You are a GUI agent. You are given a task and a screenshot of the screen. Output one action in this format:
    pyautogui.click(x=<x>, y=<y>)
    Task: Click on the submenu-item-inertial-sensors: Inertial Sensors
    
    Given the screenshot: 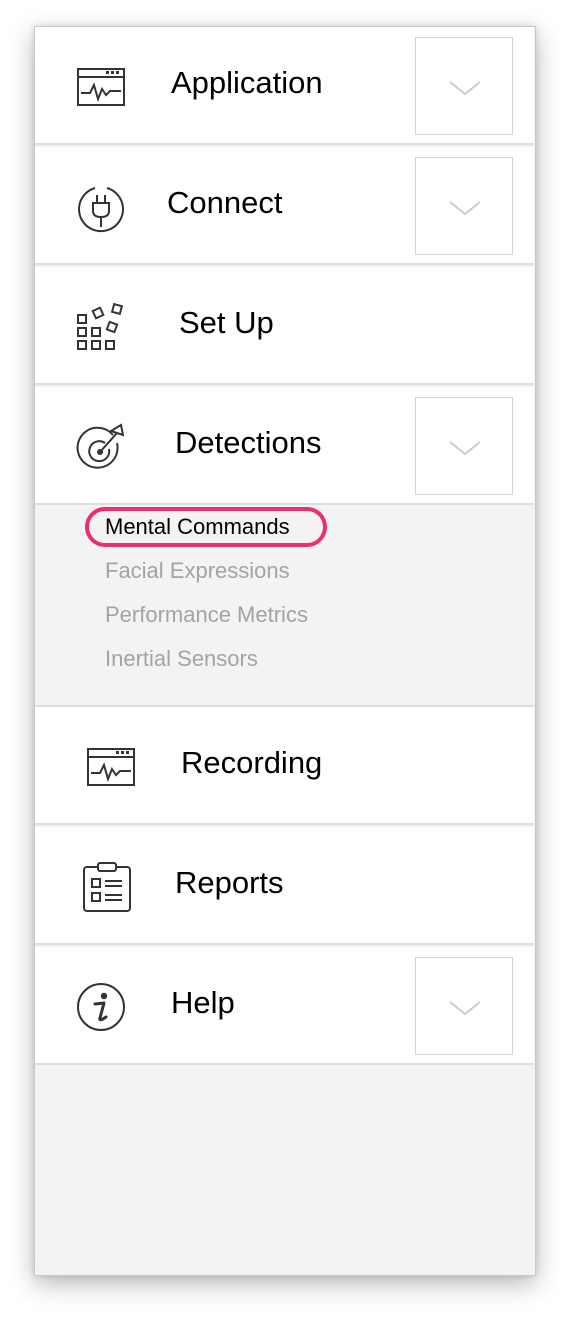 What is the action you would take?
    pyautogui.click(x=181, y=659)
    